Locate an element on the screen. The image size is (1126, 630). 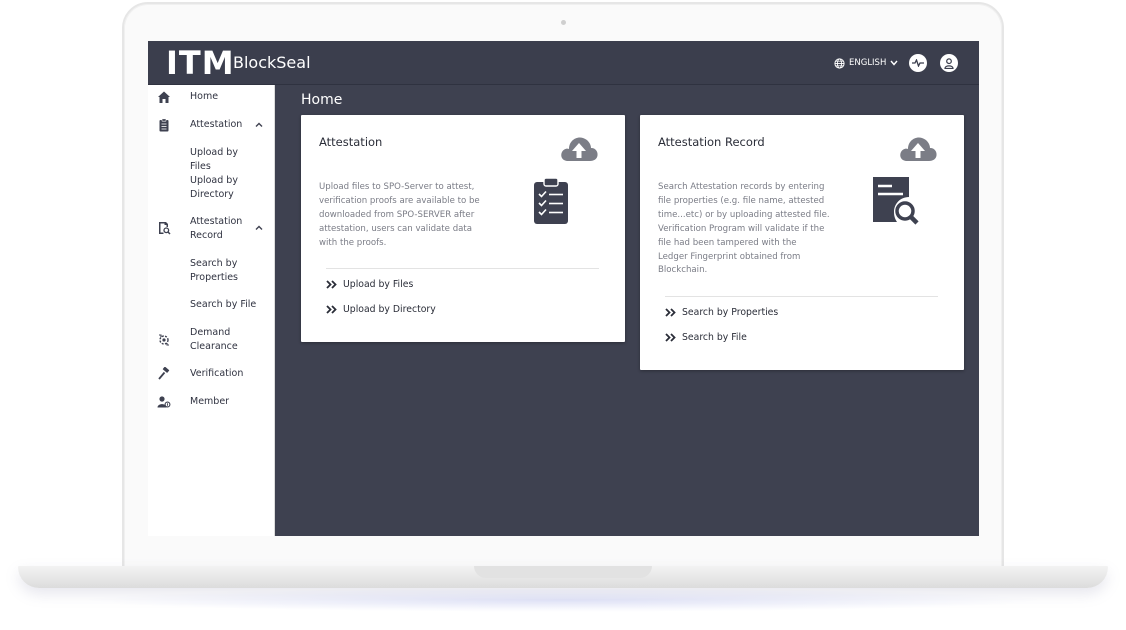
member-icon is located at coordinates (164, 402).